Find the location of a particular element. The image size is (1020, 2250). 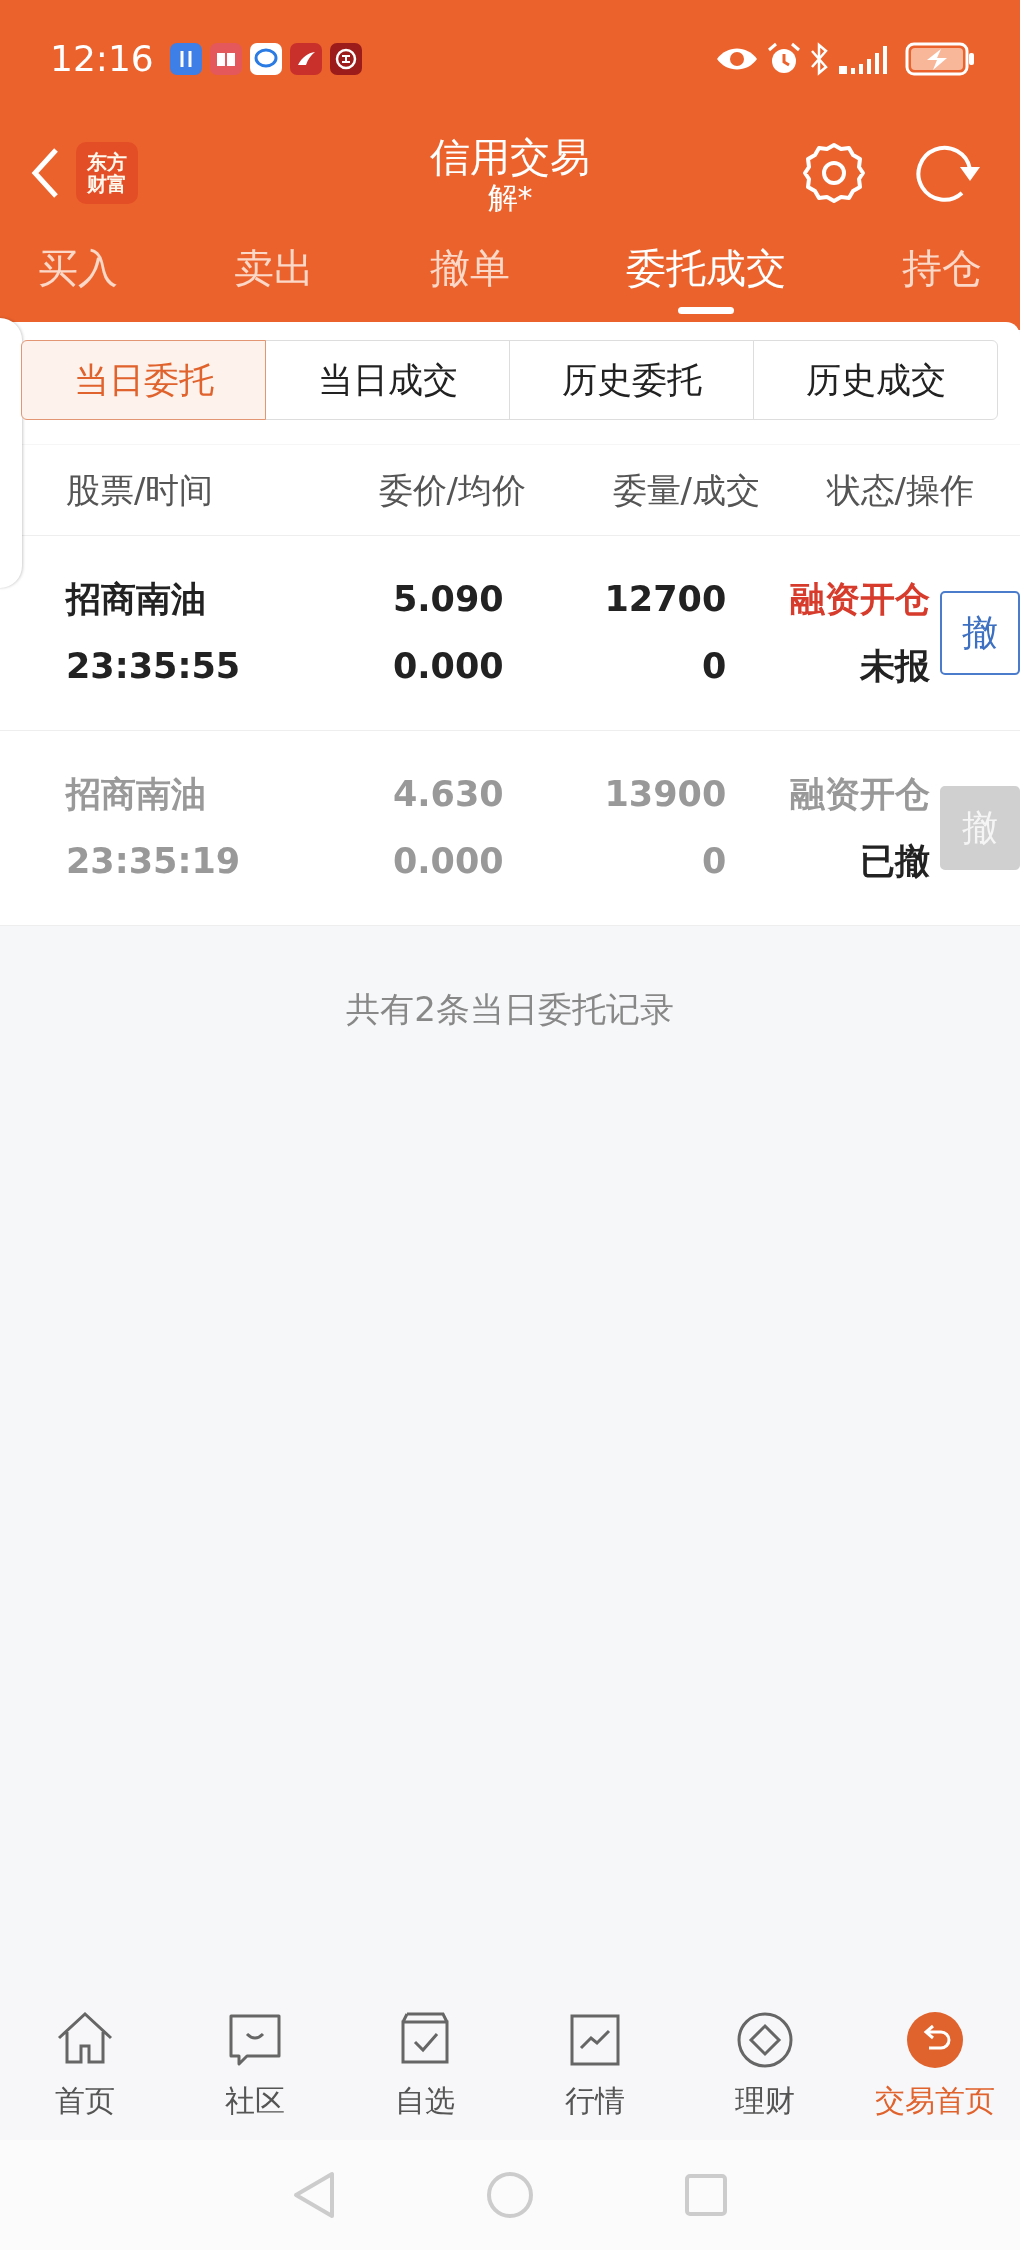

nav-tab: 行情 is located at coordinates (595, 2065).